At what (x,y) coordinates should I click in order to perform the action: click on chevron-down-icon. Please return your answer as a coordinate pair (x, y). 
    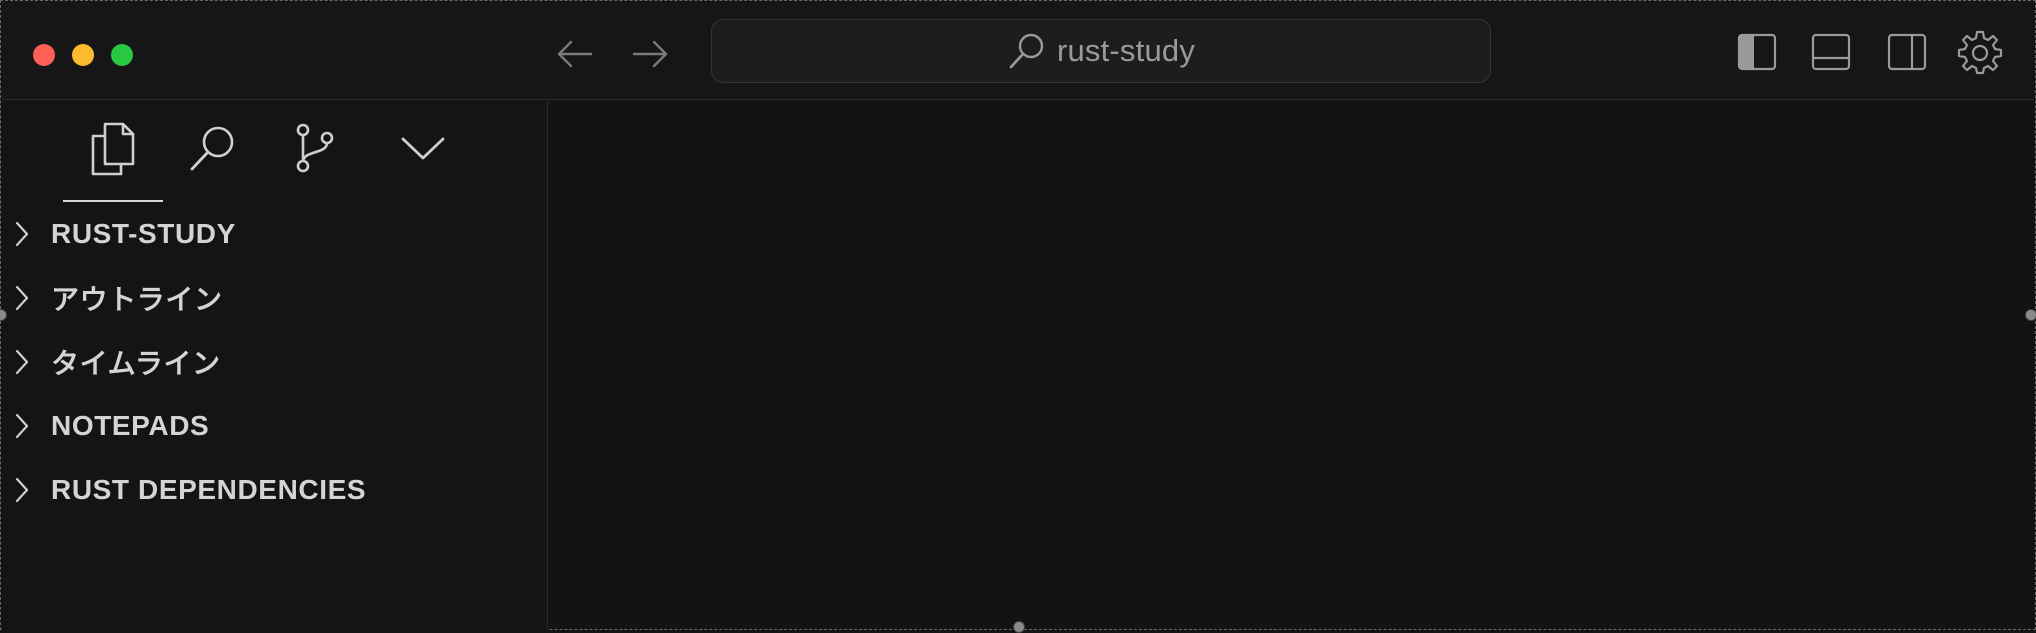
    Looking at the image, I should click on (423, 148).